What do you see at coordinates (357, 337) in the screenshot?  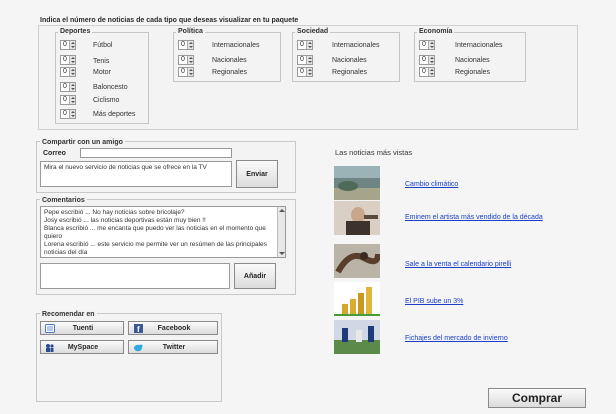 I see `football-thumbnail` at bounding box center [357, 337].